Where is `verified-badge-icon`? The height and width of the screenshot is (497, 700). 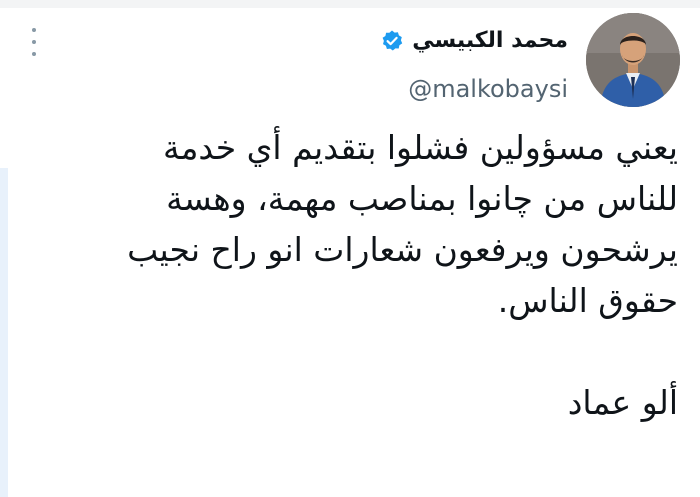 verified-badge-icon is located at coordinates (392, 40).